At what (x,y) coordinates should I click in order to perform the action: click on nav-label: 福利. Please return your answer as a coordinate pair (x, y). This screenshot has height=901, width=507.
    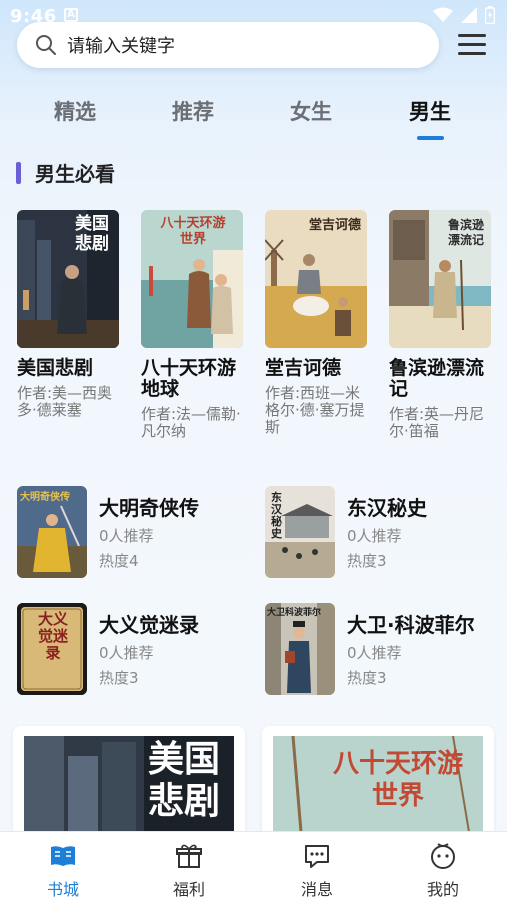
    Looking at the image, I should click on (188, 889).